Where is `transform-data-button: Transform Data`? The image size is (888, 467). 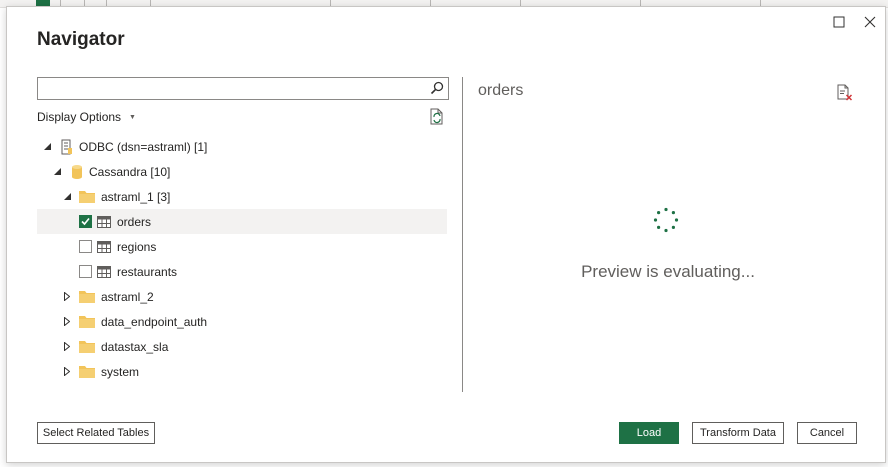 transform-data-button: Transform Data is located at coordinates (738, 433).